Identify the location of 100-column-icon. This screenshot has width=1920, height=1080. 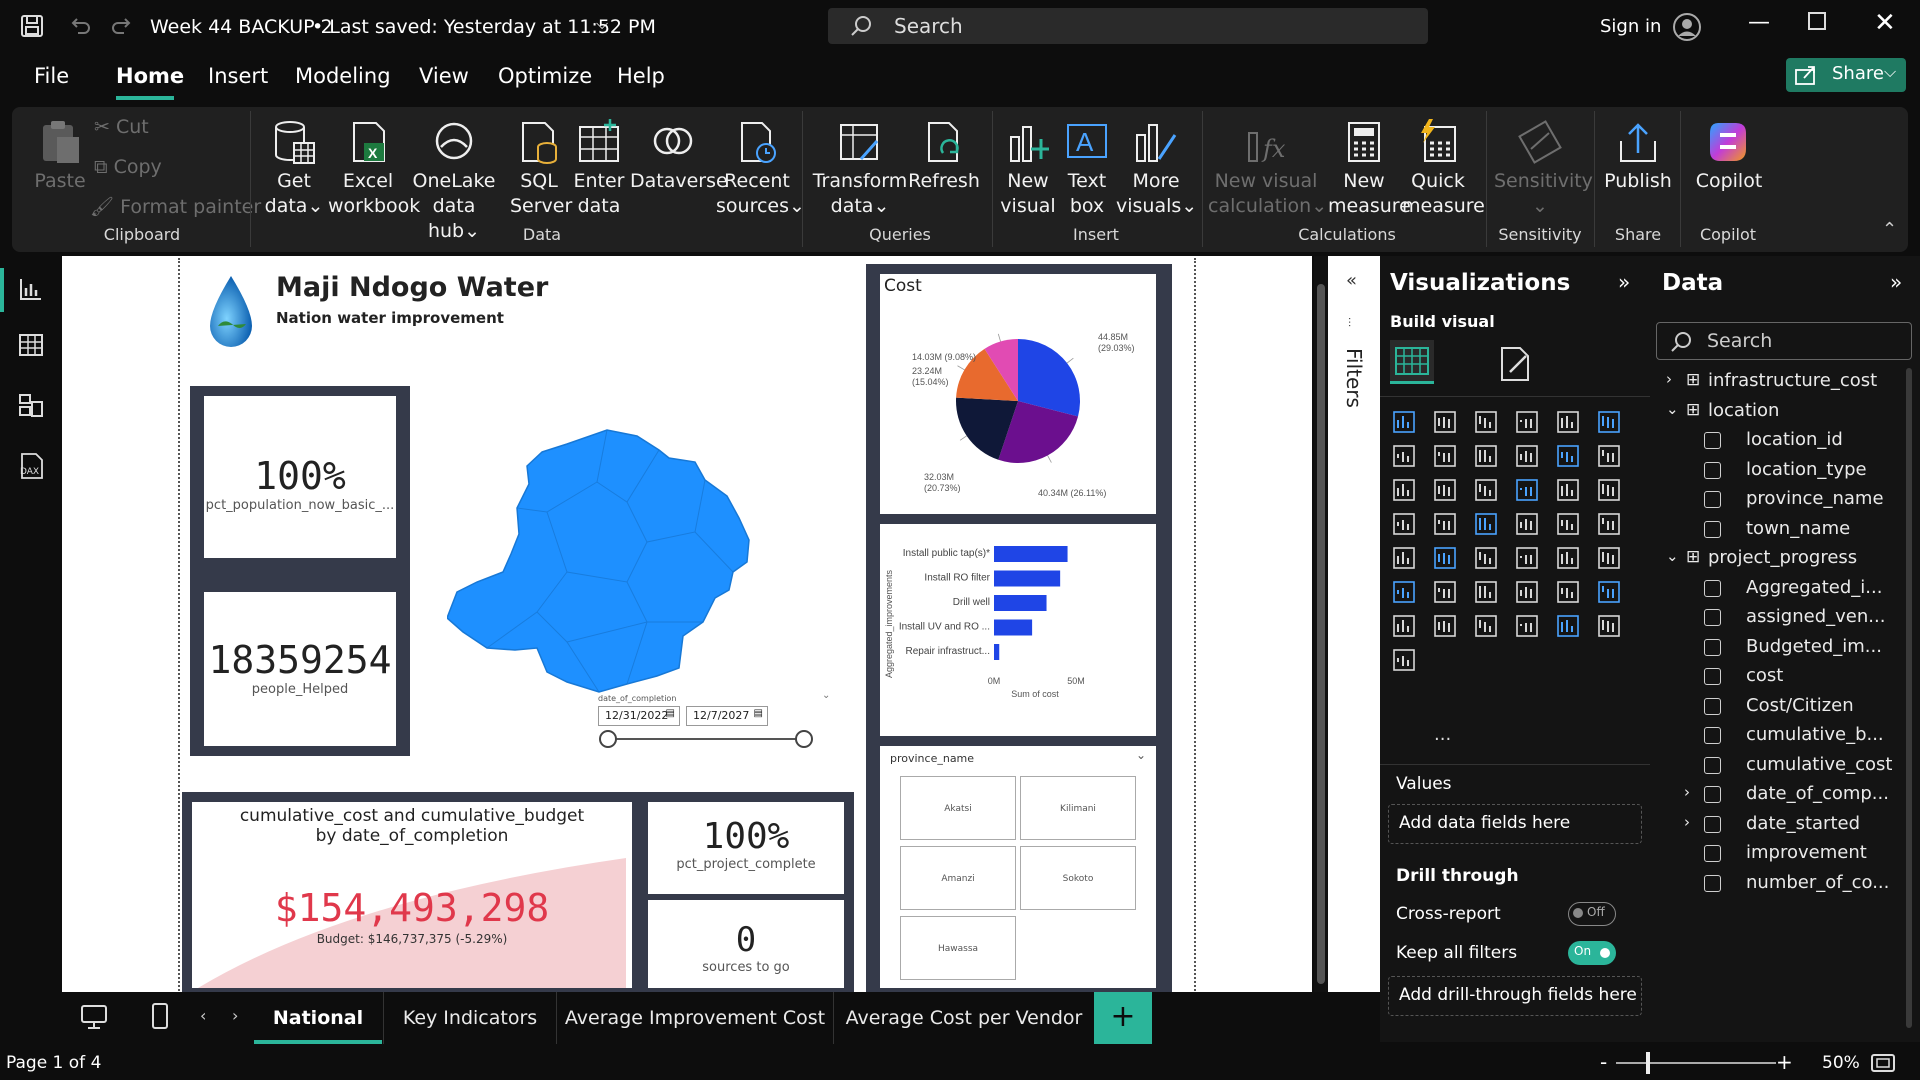
(1610, 423).